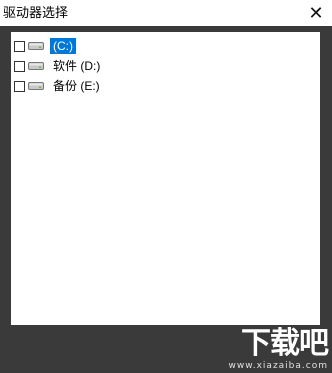 The height and width of the screenshot is (373, 332). Describe the element at coordinates (63, 46) in the screenshot. I see `drive-label: (C:)` at that location.